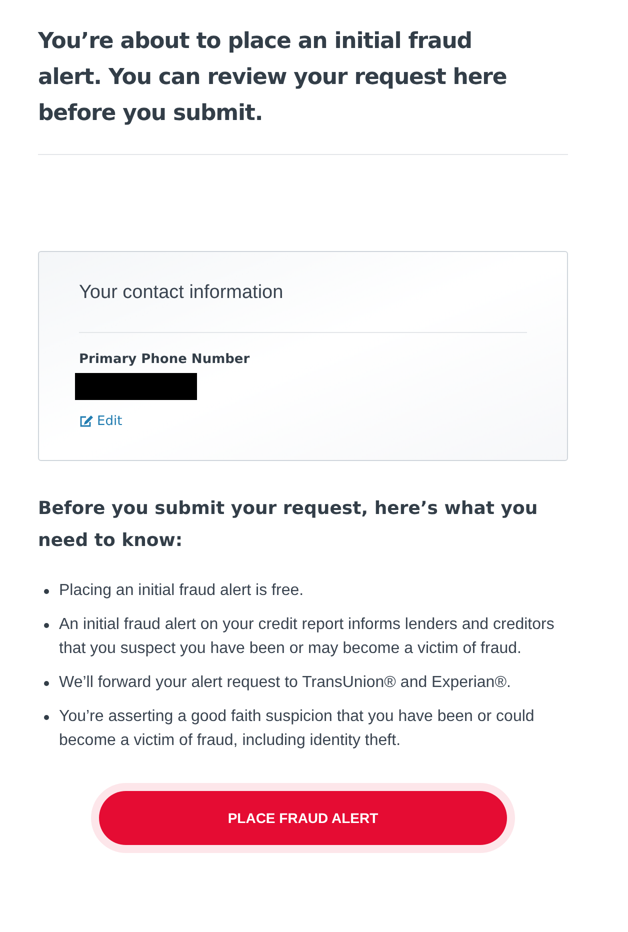 The height and width of the screenshot is (932, 628). What do you see at coordinates (303, 818) in the screenshot?
I see `place-fraud-alert-button: PLACE FRAUD ALERT` at bounding box center [303, 818].